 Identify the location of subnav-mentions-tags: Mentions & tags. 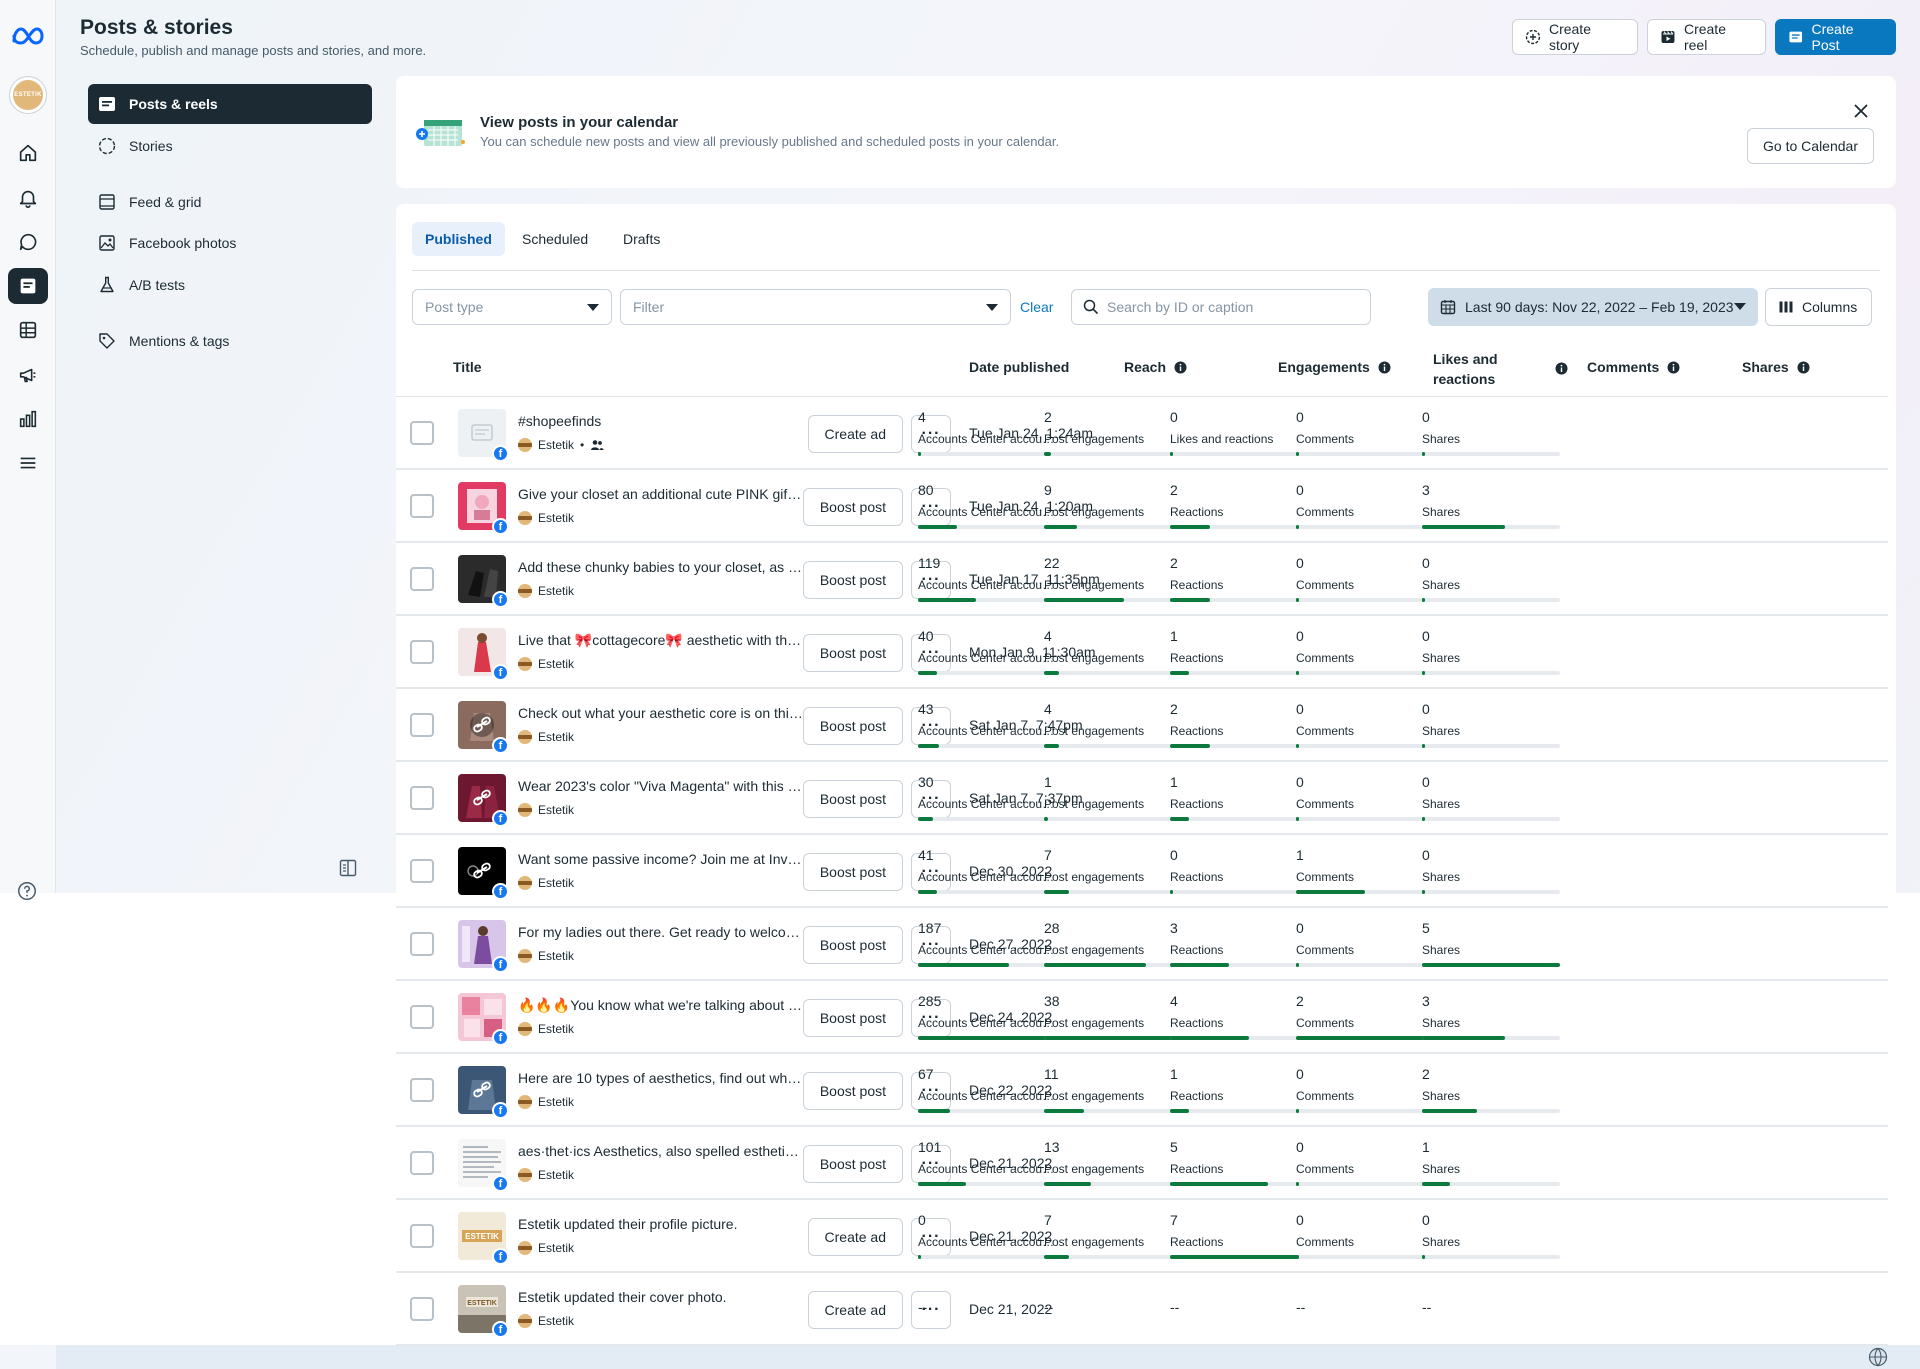
(230, 341).